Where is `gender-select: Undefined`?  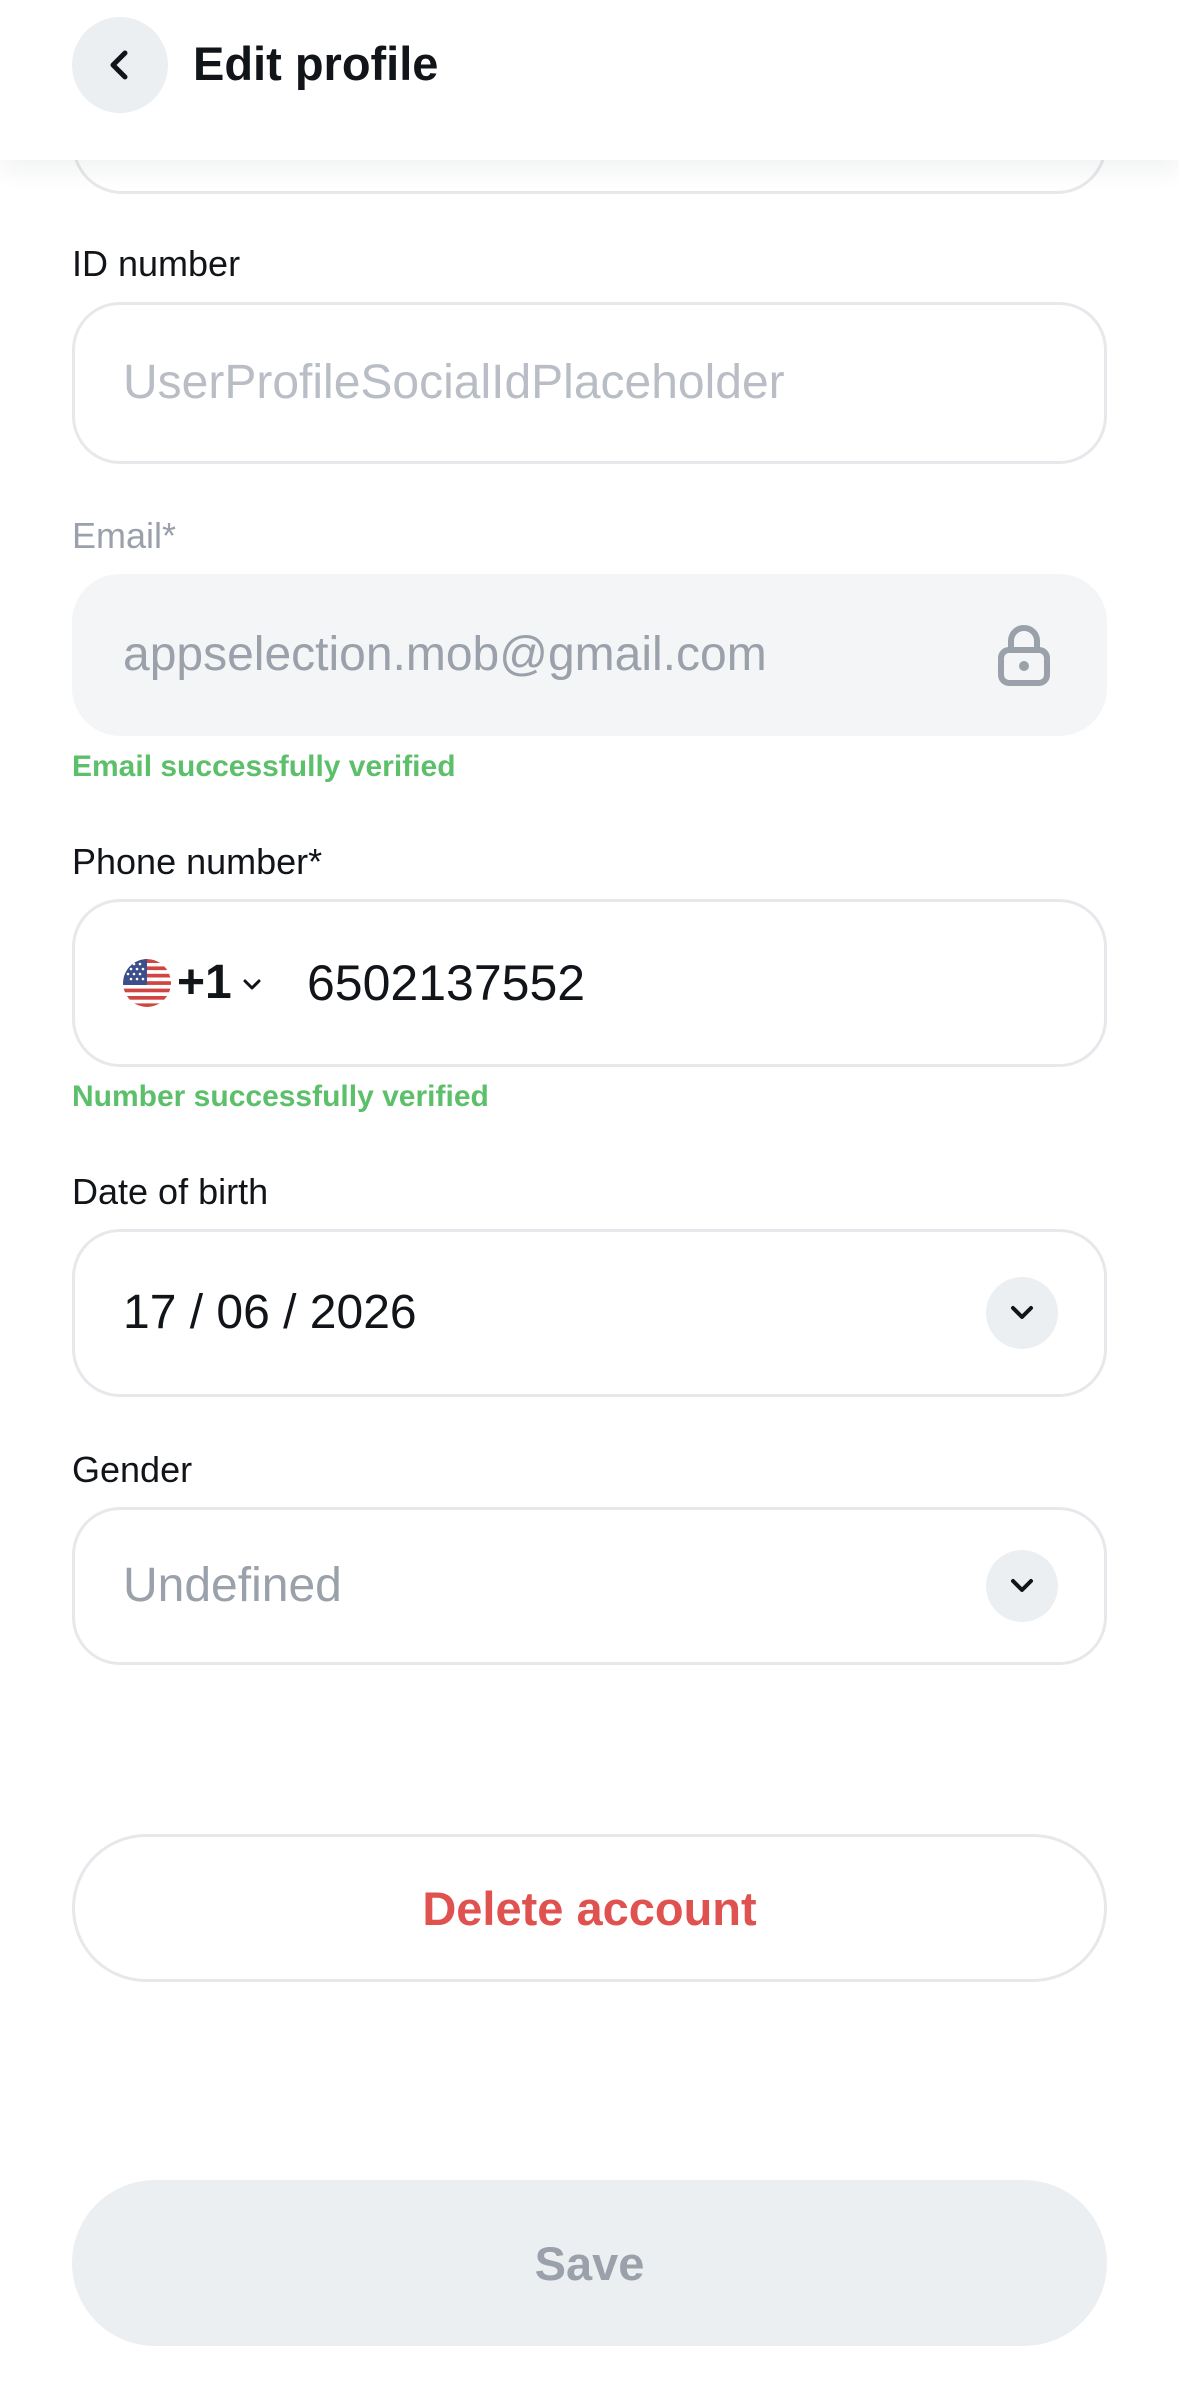 gender-select: Undefined is located at coordinates (589, 1586).